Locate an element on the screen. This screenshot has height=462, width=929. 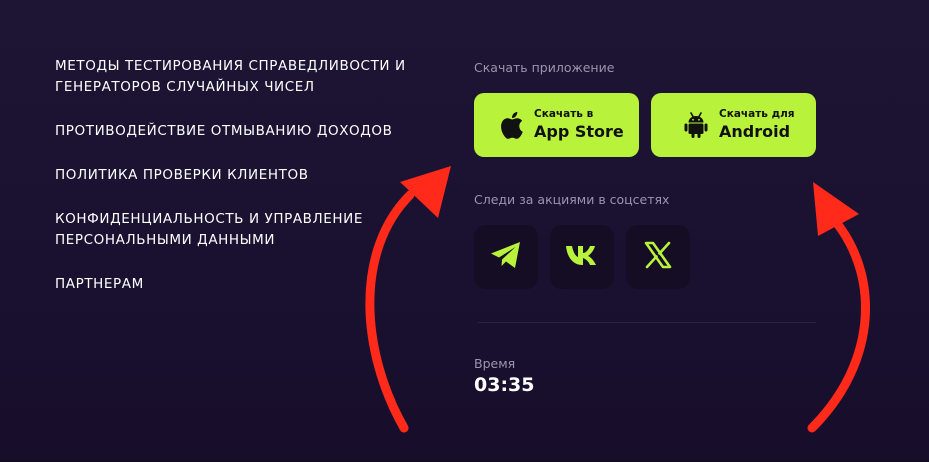
nav-link-line: Конфиденциальность и управление is located at coordinates (209, 219).